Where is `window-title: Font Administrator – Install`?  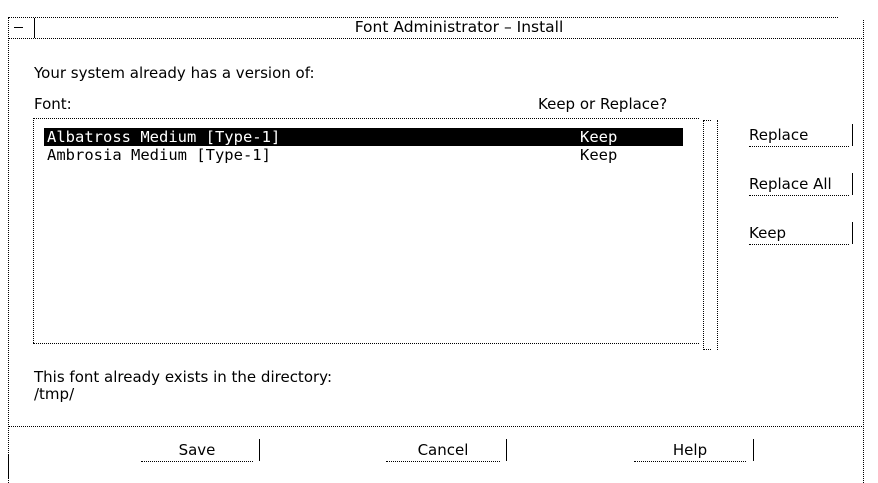
window-title: Font Administrator – Install is located at coordinates (459, 27).